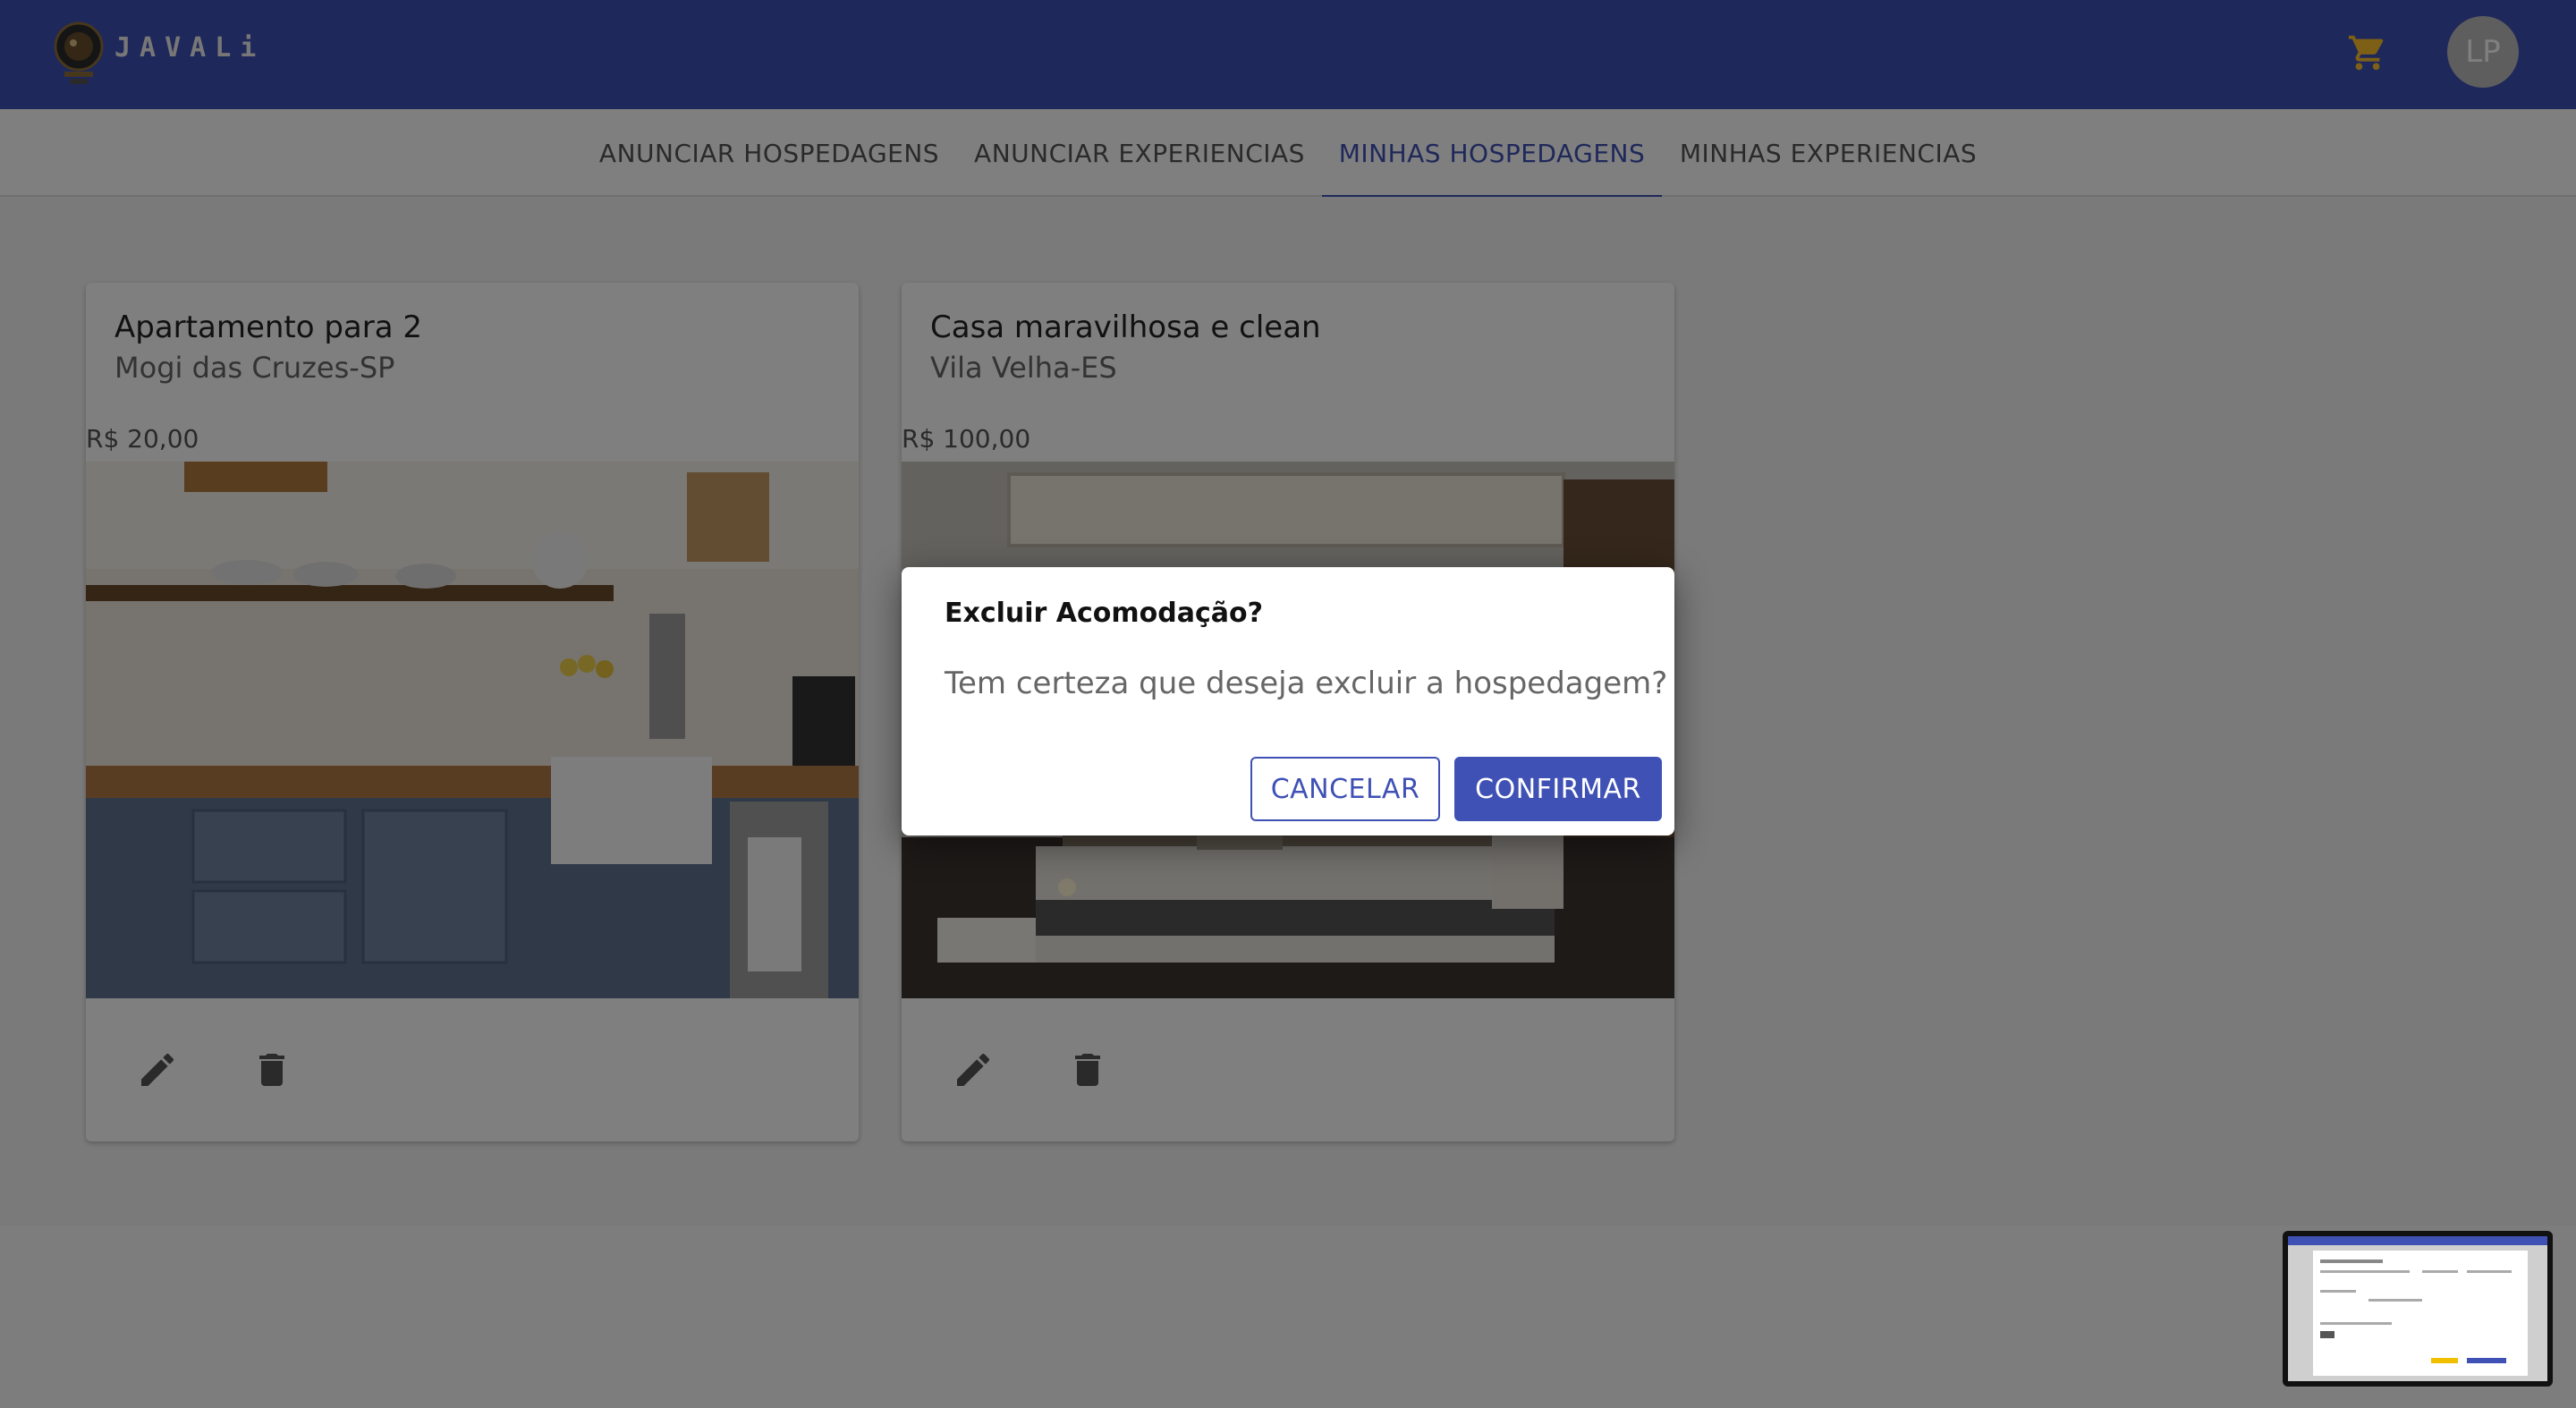 The width and height of the screenshot is (2576, 1408). I want to click on confirm-button: CONFIRMAR, so click(1558, 789).